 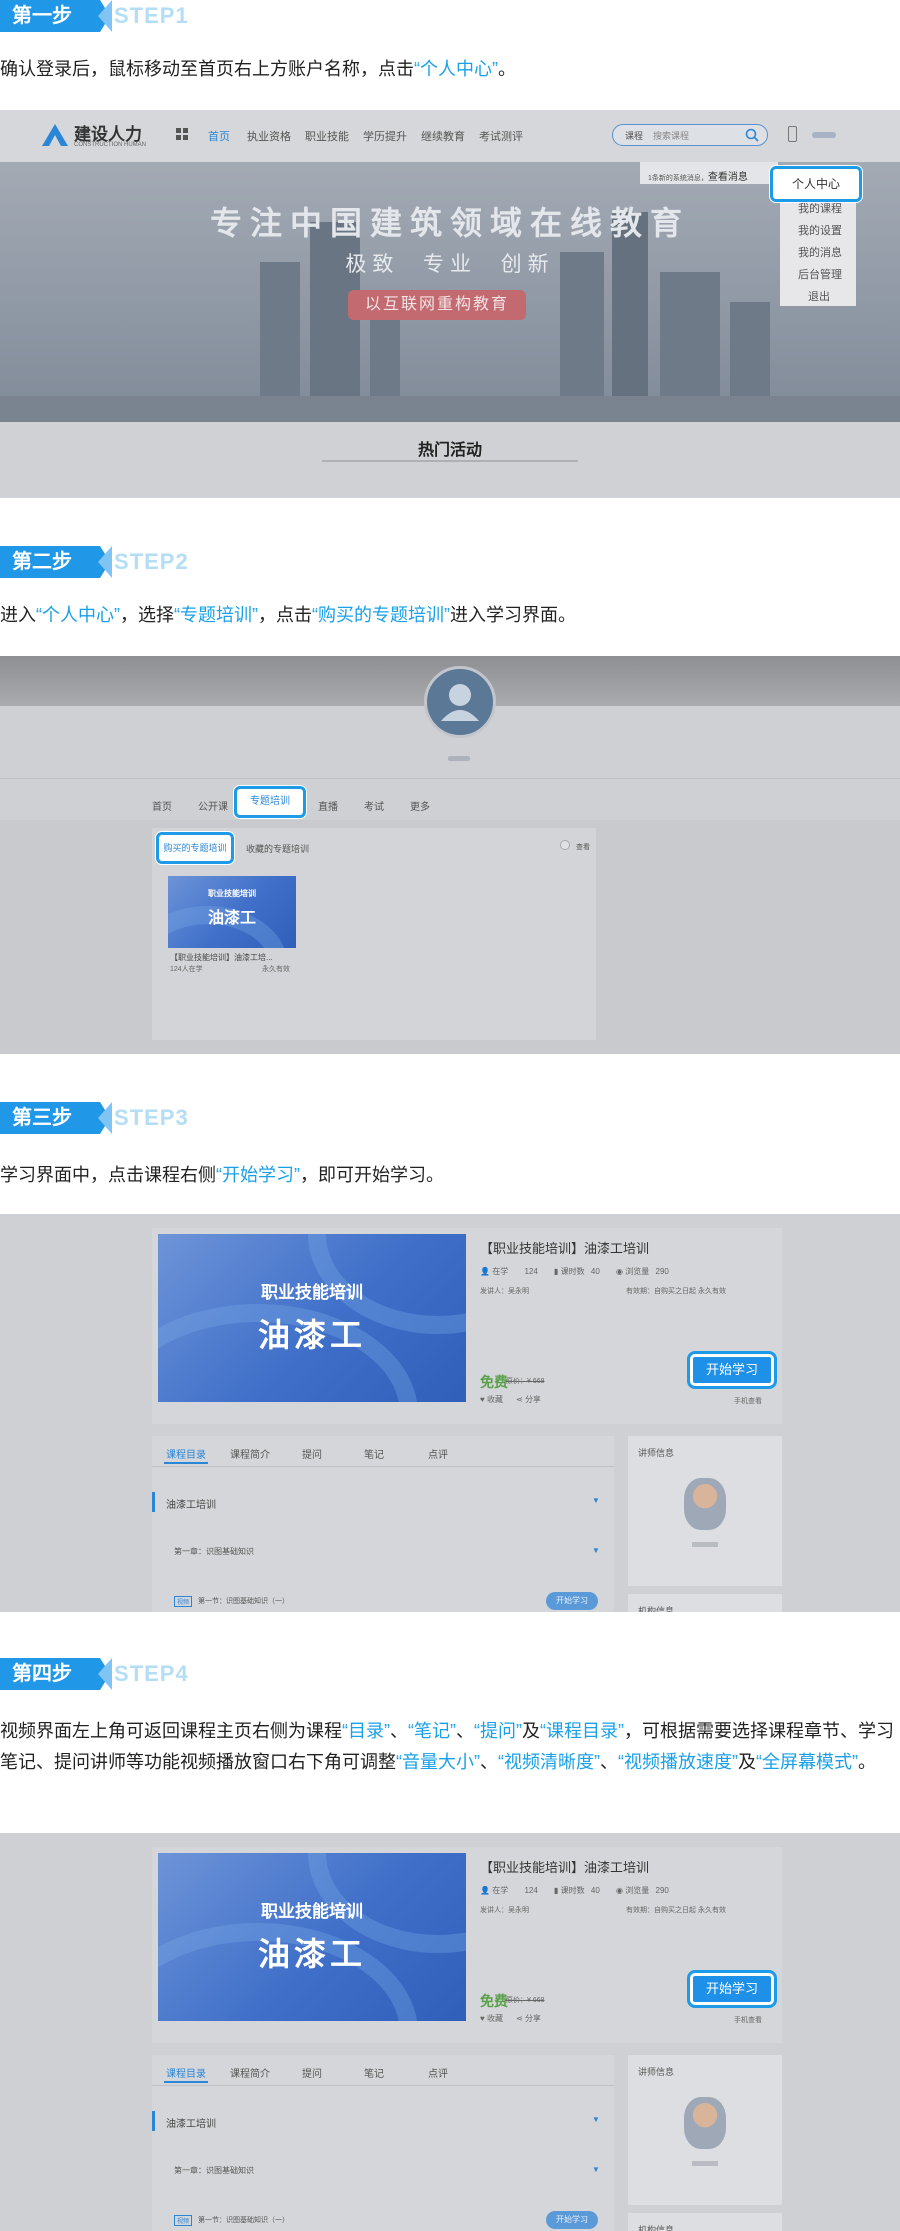 What do you see at coordinates (501, 136) in the screenshot?
I see `nav-exam: 考试测评` at bounding box center [501, 136].